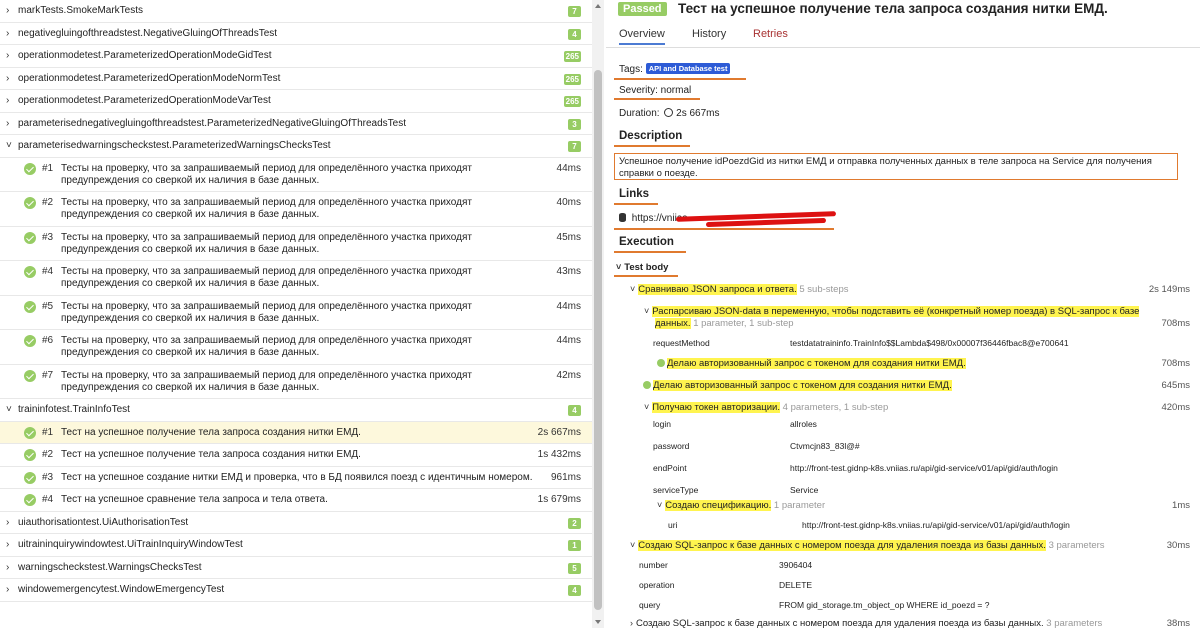 This screenshot has width=1200, height=628. I want to click on passed-count-badge: 5, so click(574, 568).